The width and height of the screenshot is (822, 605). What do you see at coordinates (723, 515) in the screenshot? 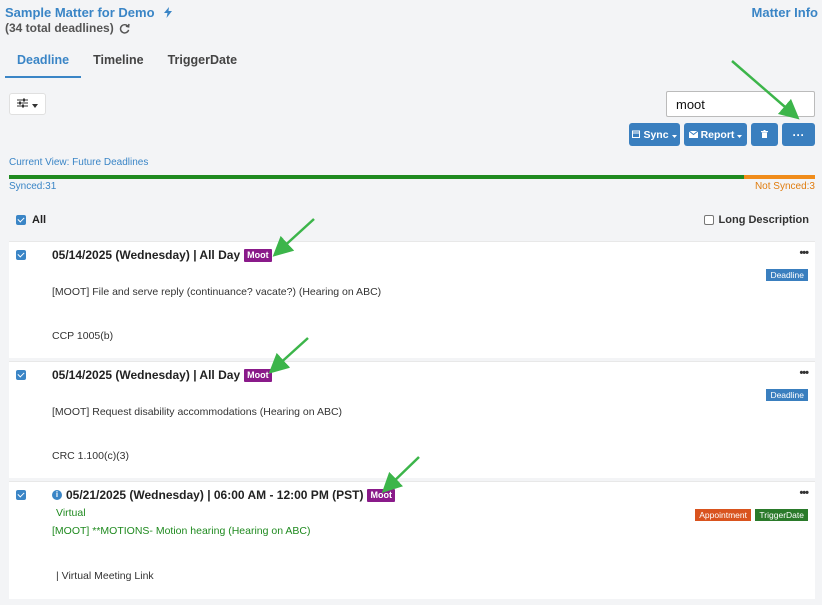
I see `appointment-tag: Appointment` at bounding box center [723, 515].